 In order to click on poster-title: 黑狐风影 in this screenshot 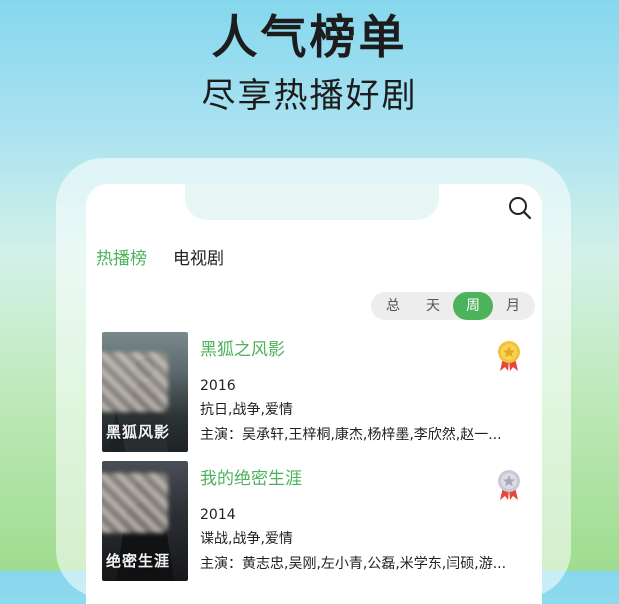, I will do `click(138, 432)`.